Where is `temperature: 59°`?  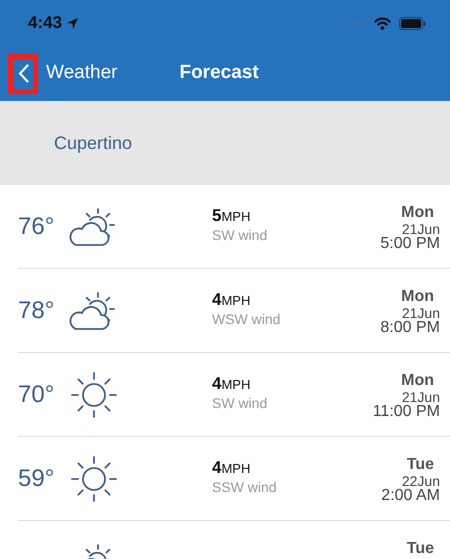 temperature: 59° is located at coordinates (36, 478).